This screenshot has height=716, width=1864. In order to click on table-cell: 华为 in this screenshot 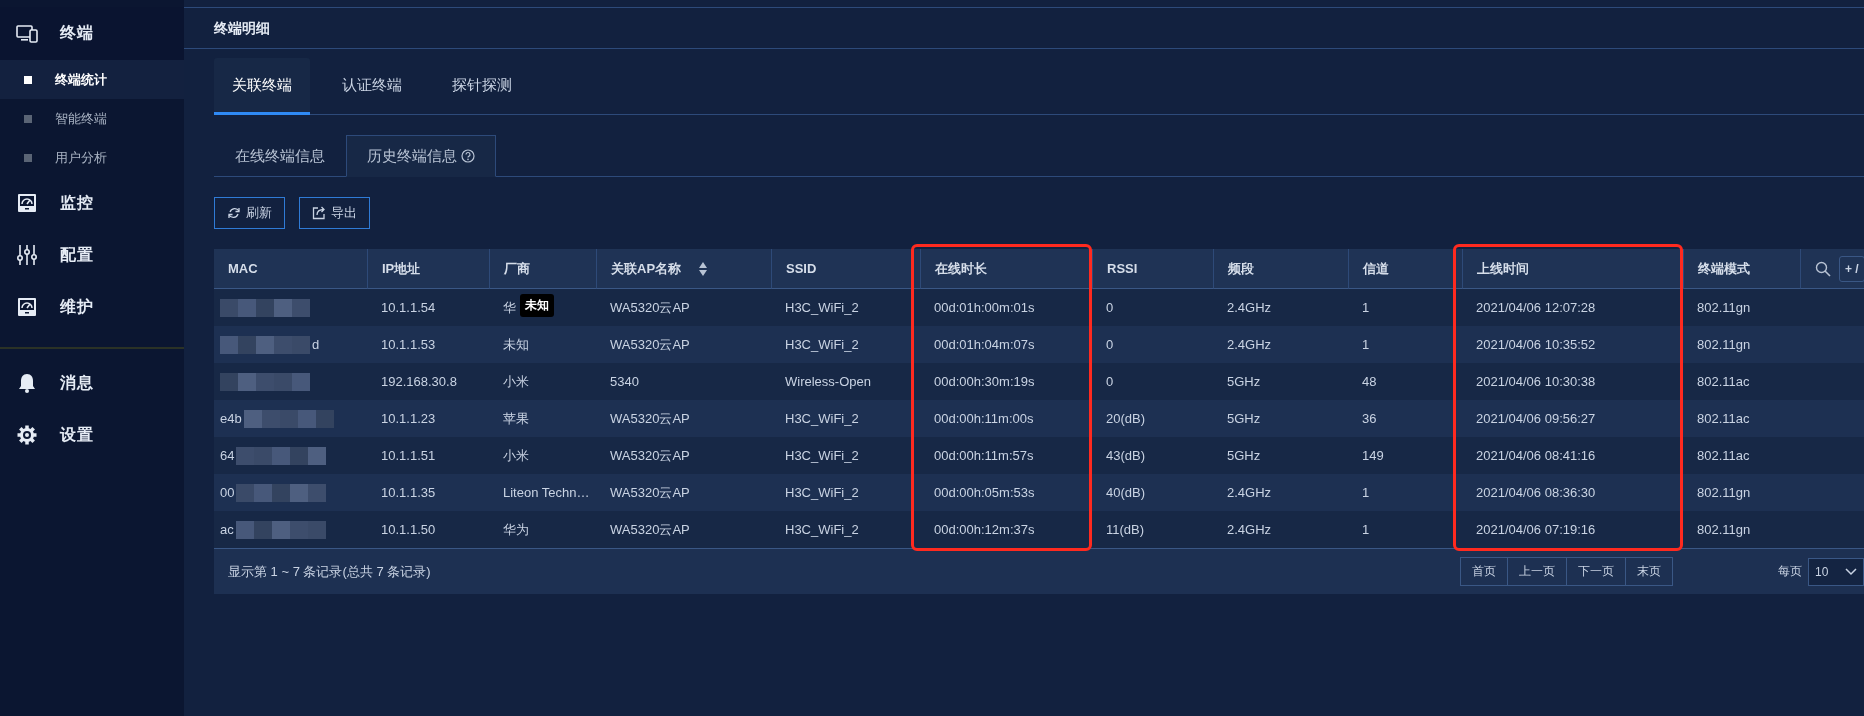, I will do `click(542, 529)`.